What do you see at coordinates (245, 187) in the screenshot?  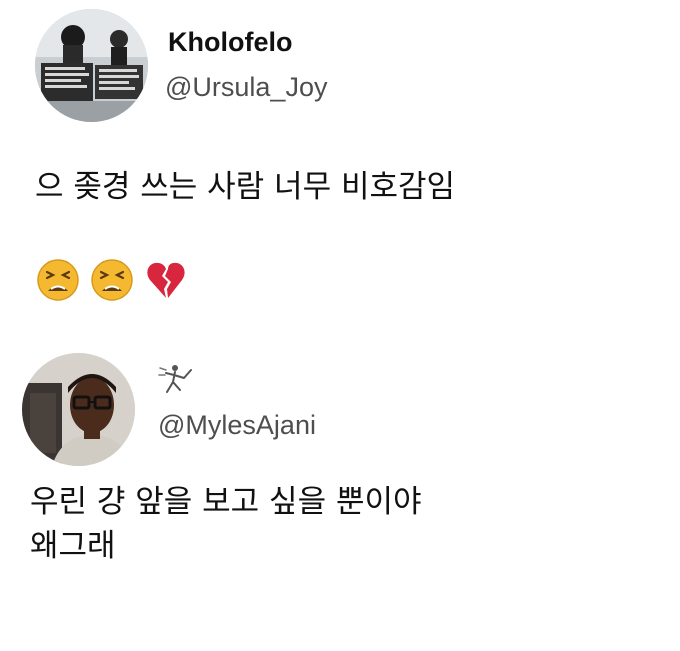 I see `tweet-text: 으 좆경 쓰는 사람 너무 비호감임` at bounding box center [245, 187].